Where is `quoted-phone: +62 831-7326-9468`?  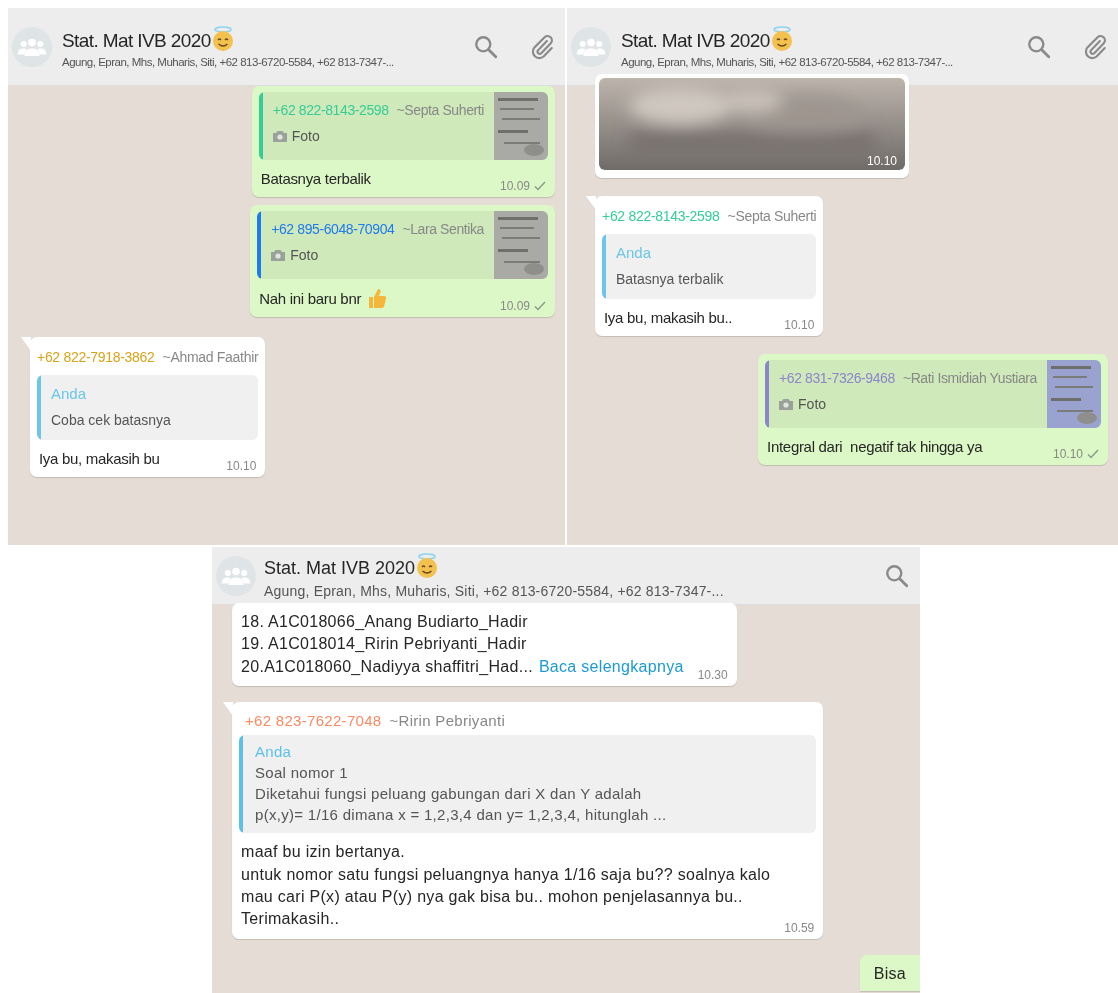
quoted-phone: +62 831-7326-9468 is located at coordinates (837, 378).